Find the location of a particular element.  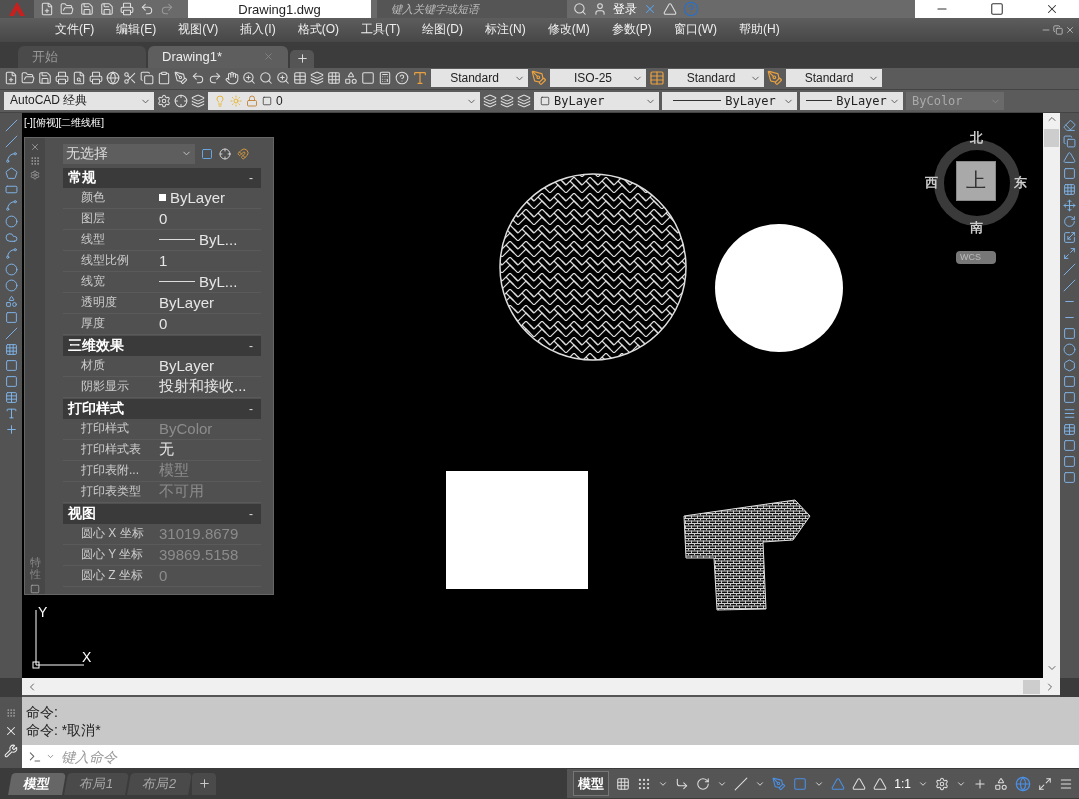

construction-line-icon is located at coordinates (11, 141).